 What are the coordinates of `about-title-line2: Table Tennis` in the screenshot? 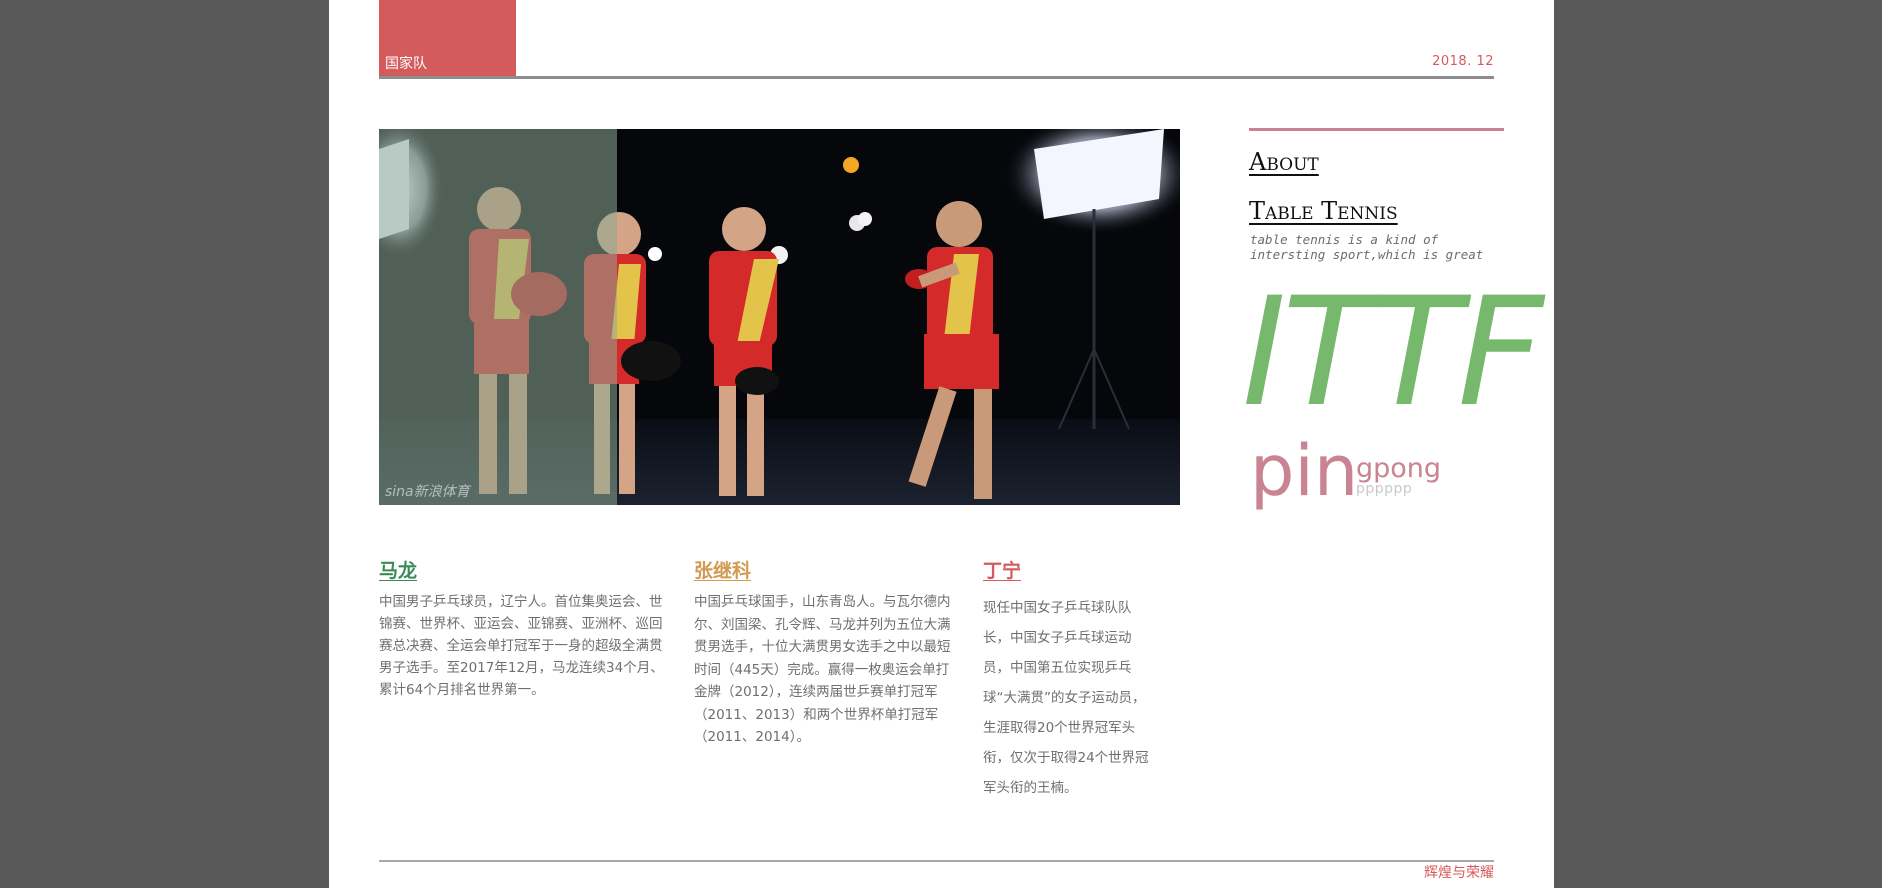 It's located at (1323, 211).